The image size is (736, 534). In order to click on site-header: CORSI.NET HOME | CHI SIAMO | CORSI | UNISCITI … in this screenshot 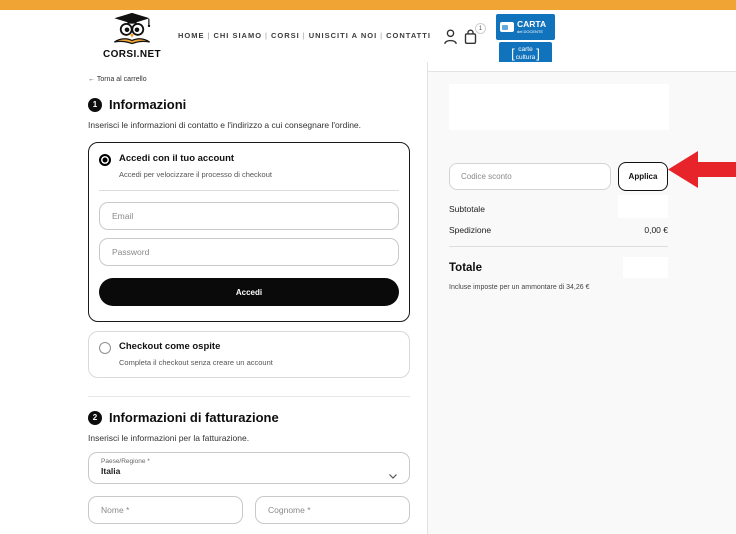, I will do `click(368, 37)`.